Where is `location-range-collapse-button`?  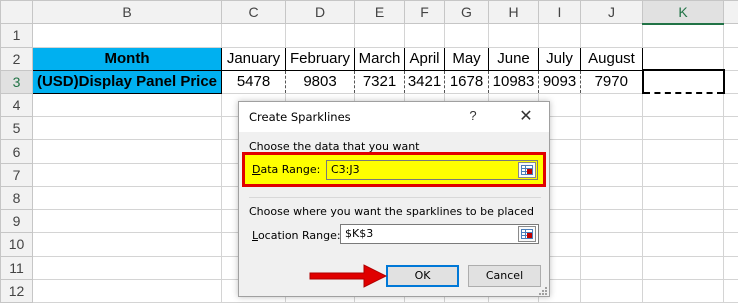 location-range-collapse-button is located at coordinates (527, 234).